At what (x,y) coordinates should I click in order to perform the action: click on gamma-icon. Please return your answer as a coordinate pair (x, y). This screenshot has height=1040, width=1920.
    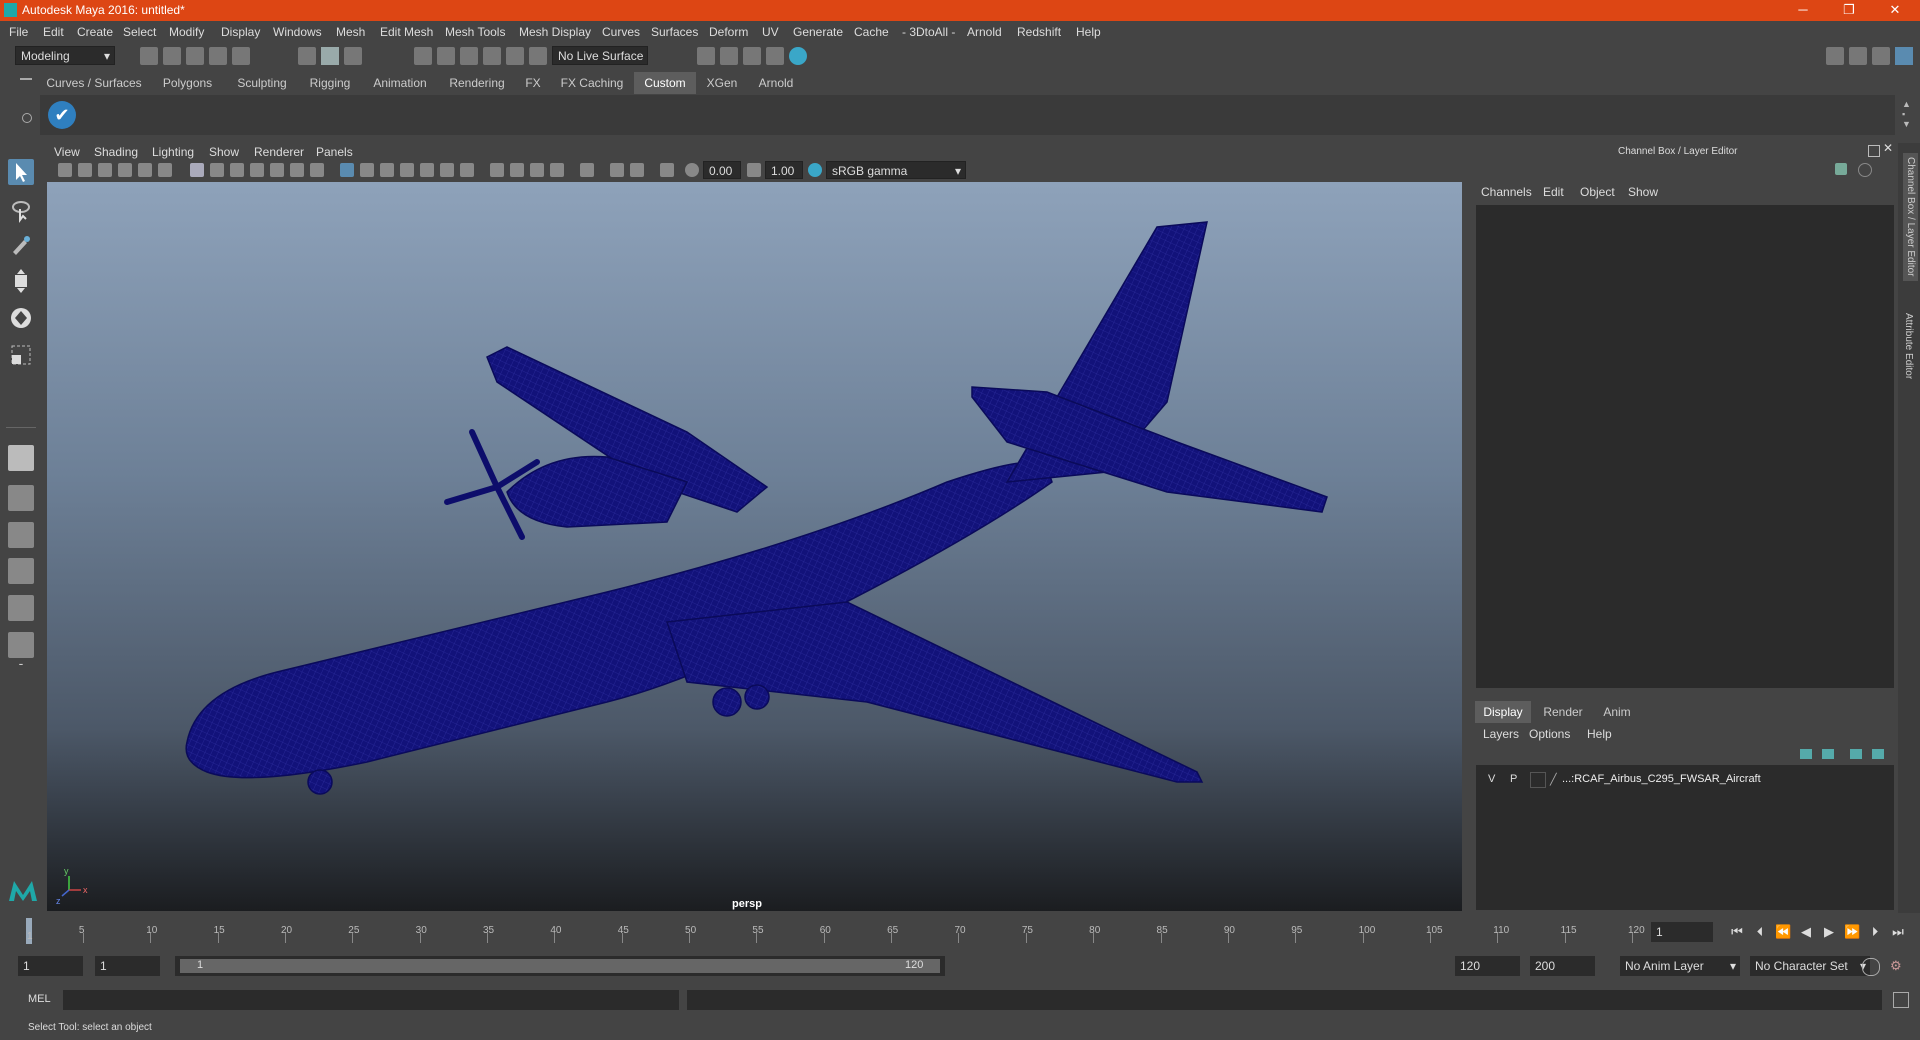
    Looking at the image, I should click on (754, 170).